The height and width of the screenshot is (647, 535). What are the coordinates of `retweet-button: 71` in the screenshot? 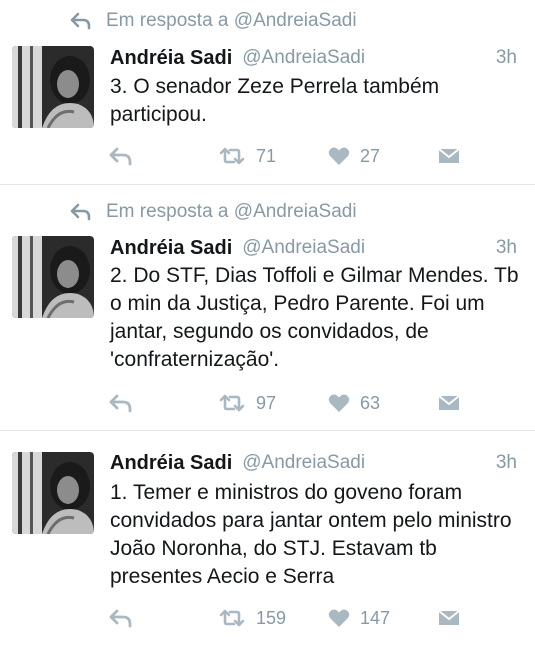 It's located at (247, 156).